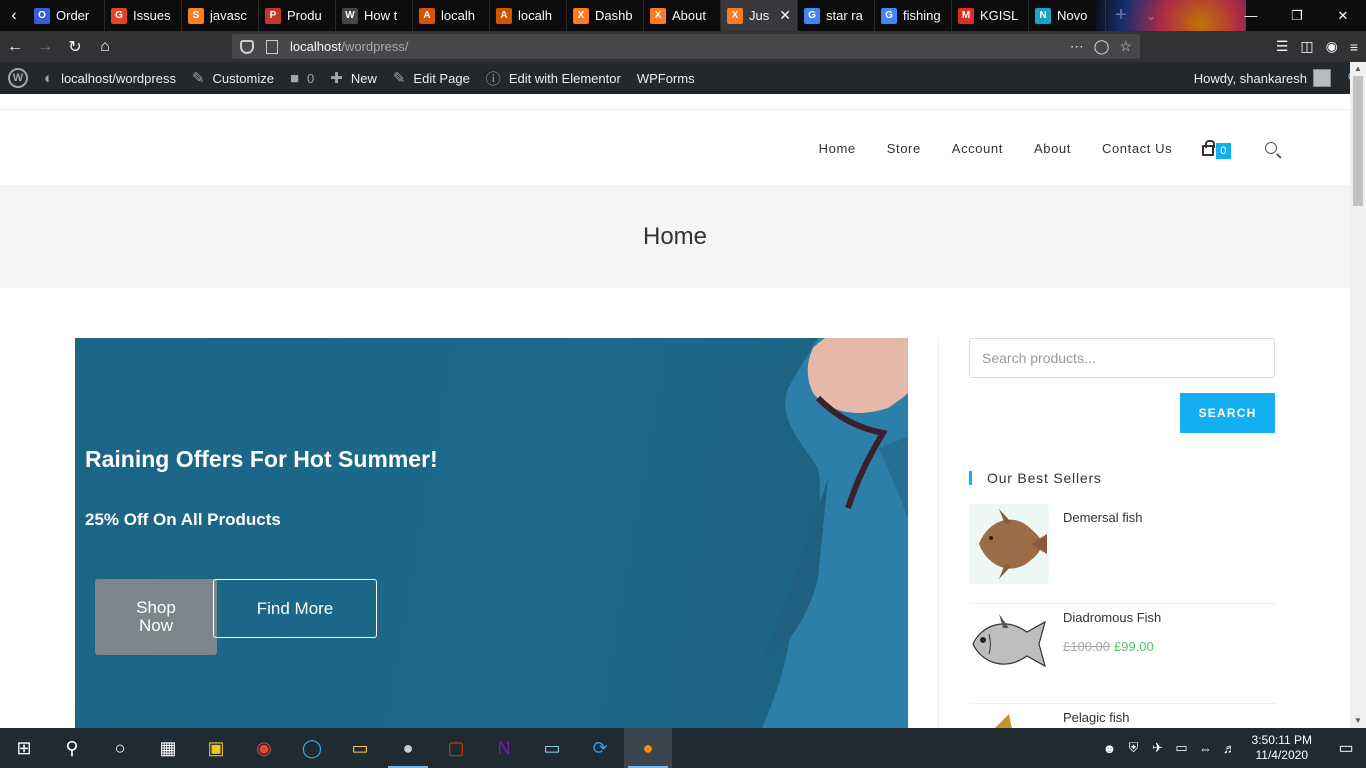 The image size is (1366, 768). I want to click on minimize-button: —, so click(1251, 15).